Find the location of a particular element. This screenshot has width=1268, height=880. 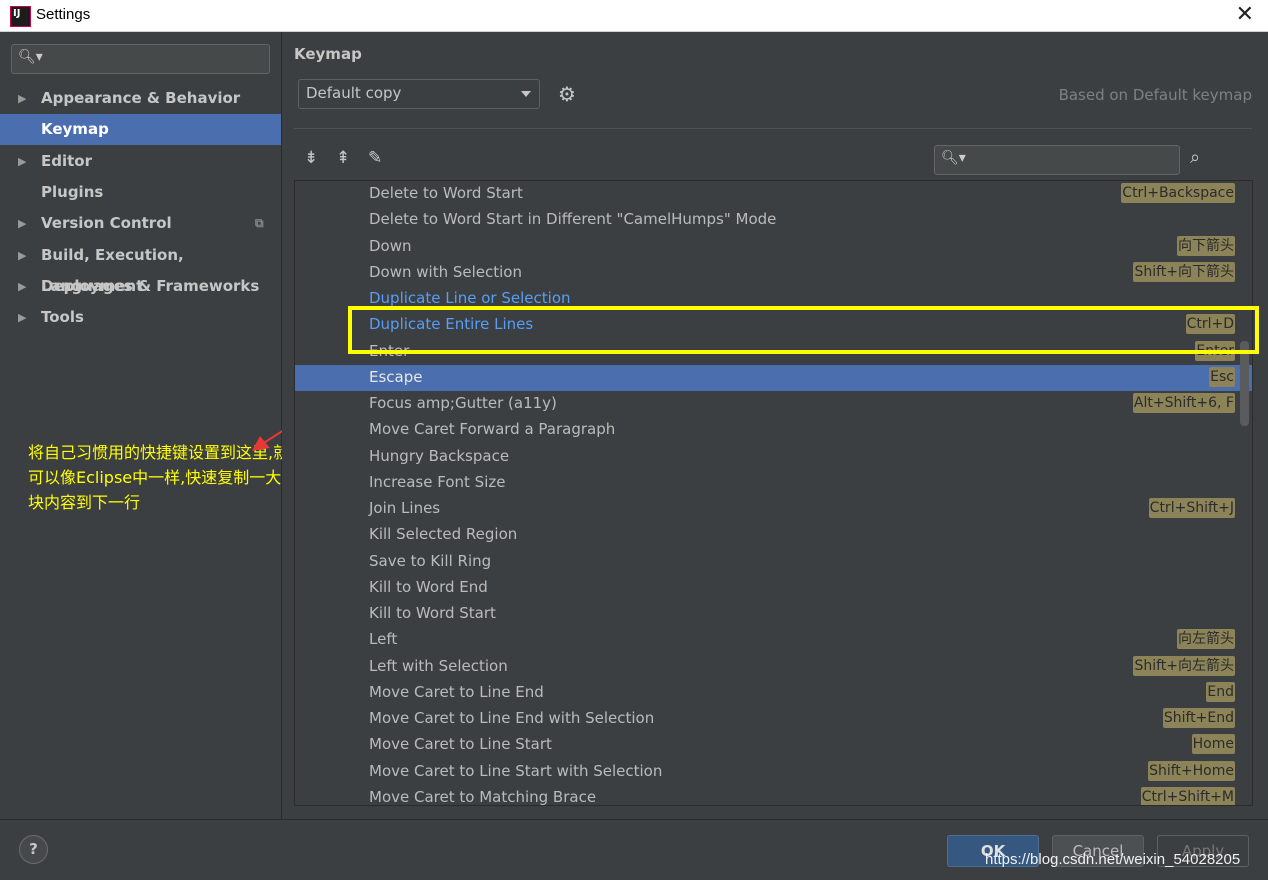

action-name: Kill Selected Region is located at coordinates (443, 534).